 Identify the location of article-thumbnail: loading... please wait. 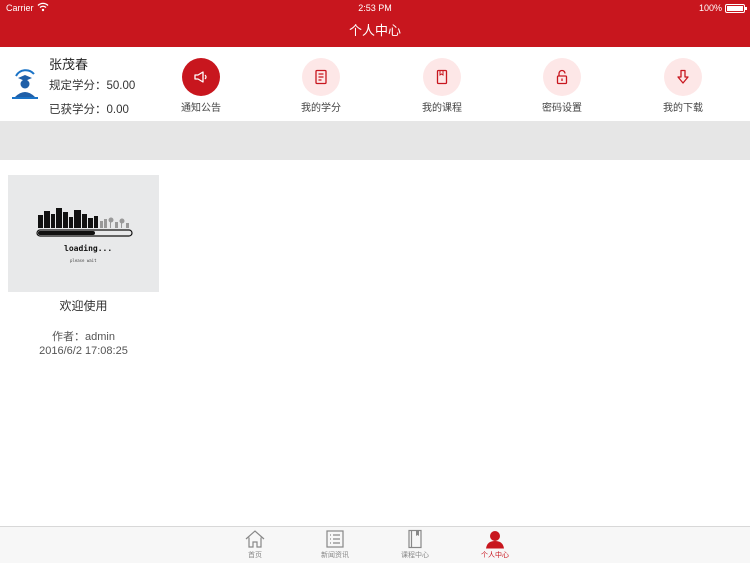
(83, 233).